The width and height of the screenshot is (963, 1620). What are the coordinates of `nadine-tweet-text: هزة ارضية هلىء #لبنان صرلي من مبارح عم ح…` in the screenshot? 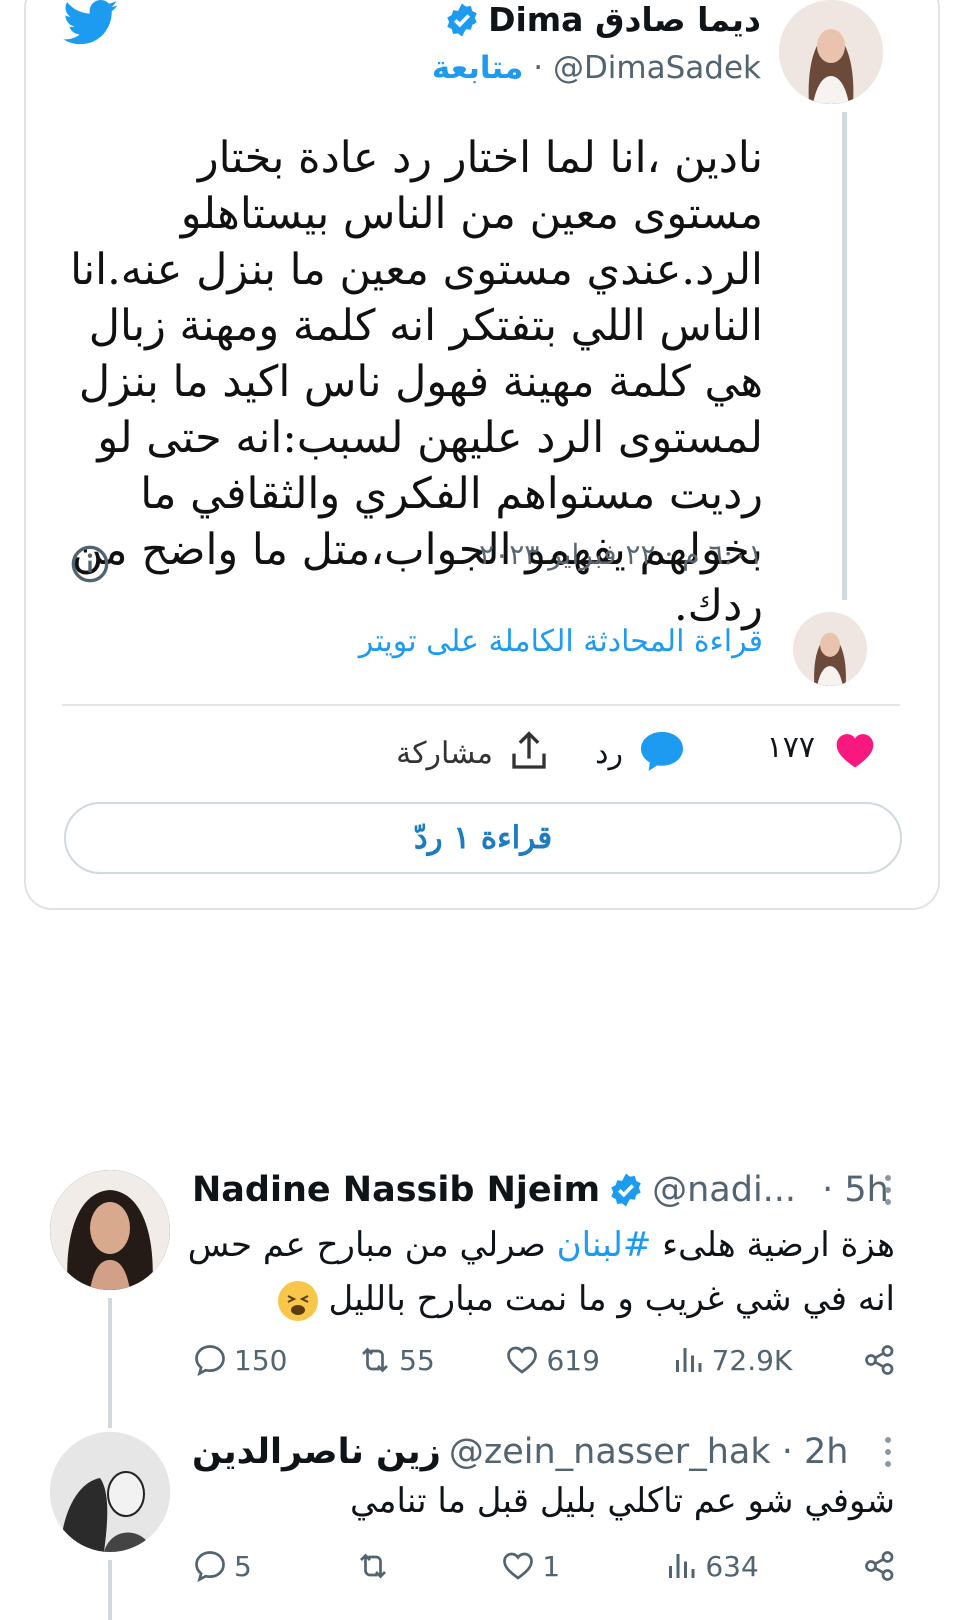 It's located at (535, 1272).